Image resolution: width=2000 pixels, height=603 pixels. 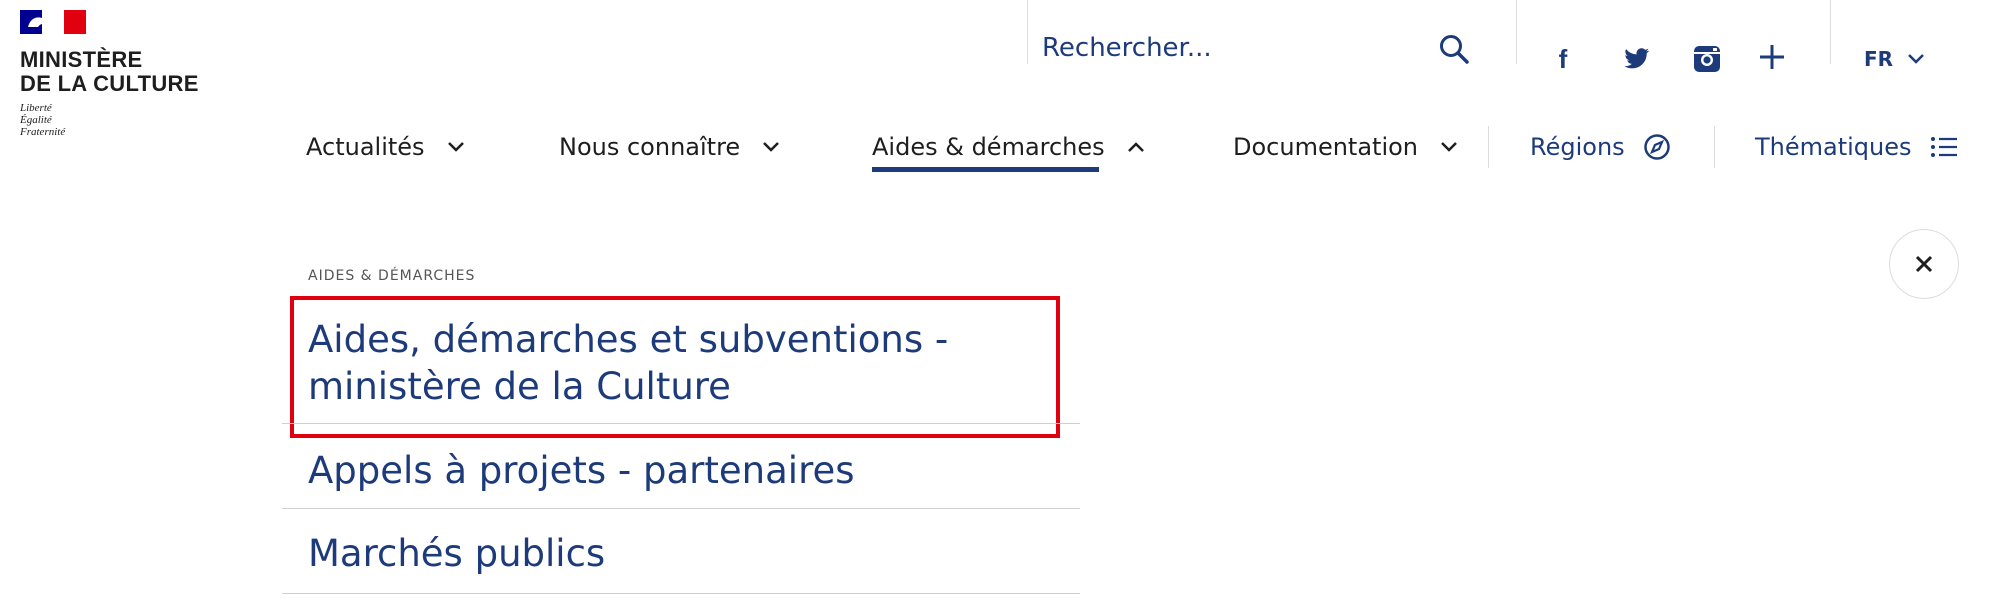 I want to click on facebook-link: f, so click(x=1563, y=59).